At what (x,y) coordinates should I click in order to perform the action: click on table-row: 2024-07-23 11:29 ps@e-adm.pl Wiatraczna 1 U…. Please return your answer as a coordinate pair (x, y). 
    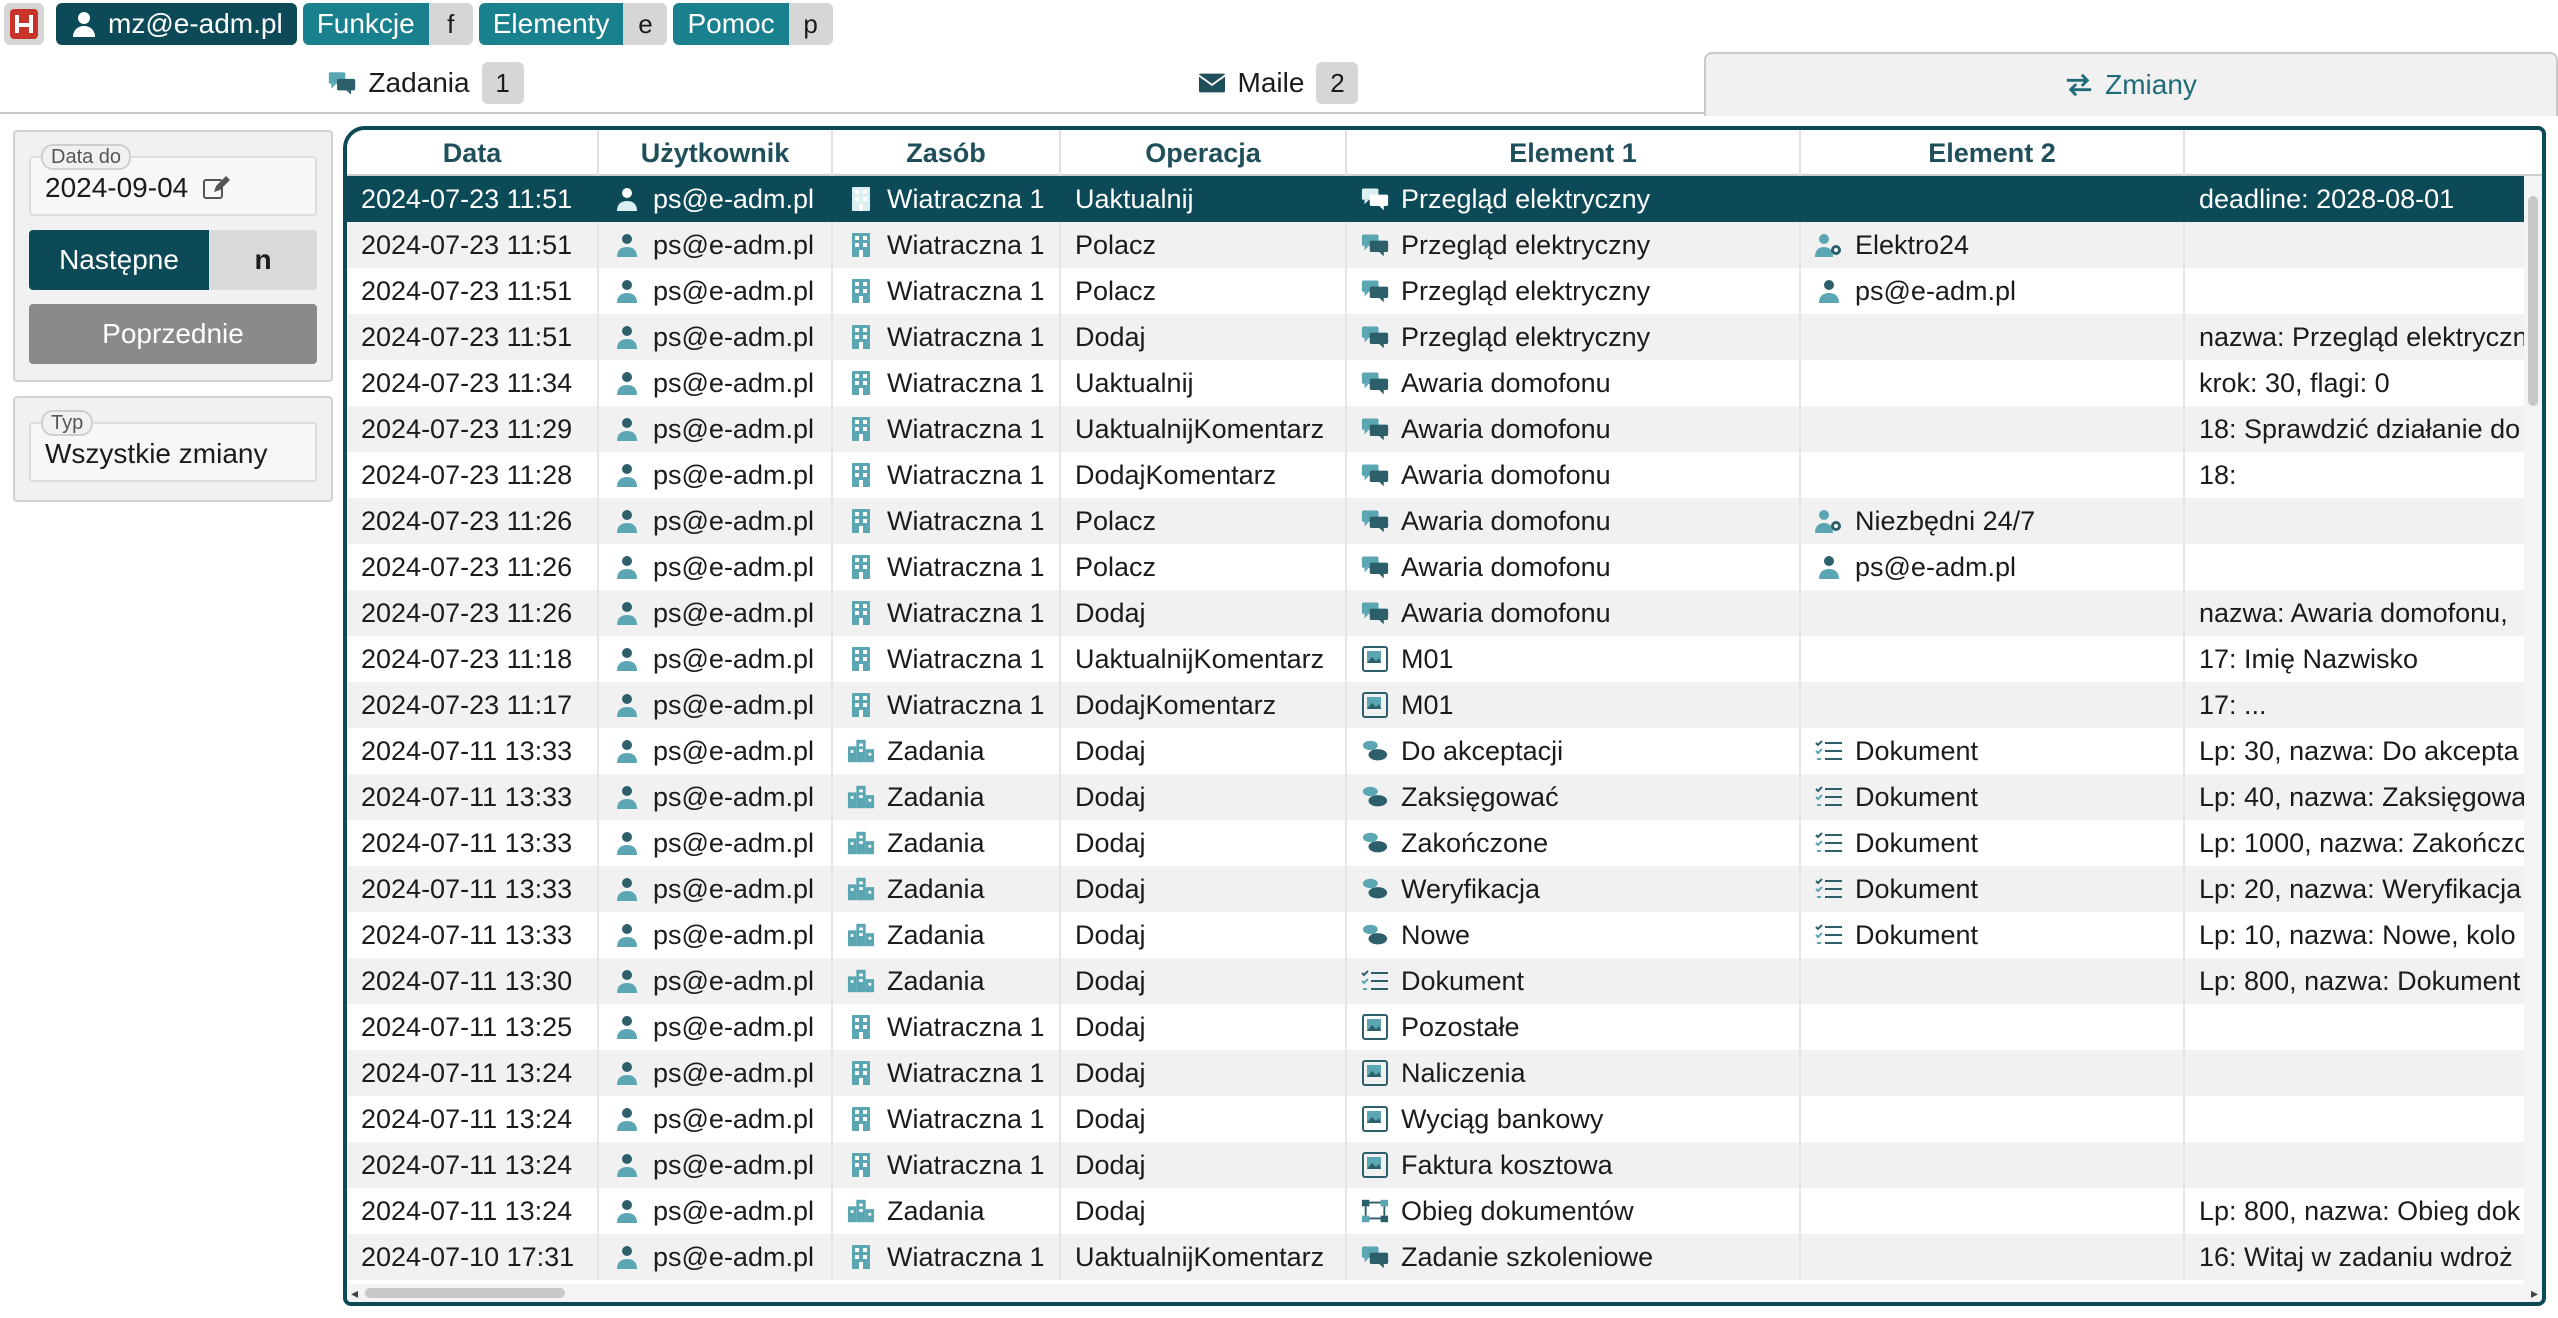
    Looking at the image, I should click on (1444, 429).